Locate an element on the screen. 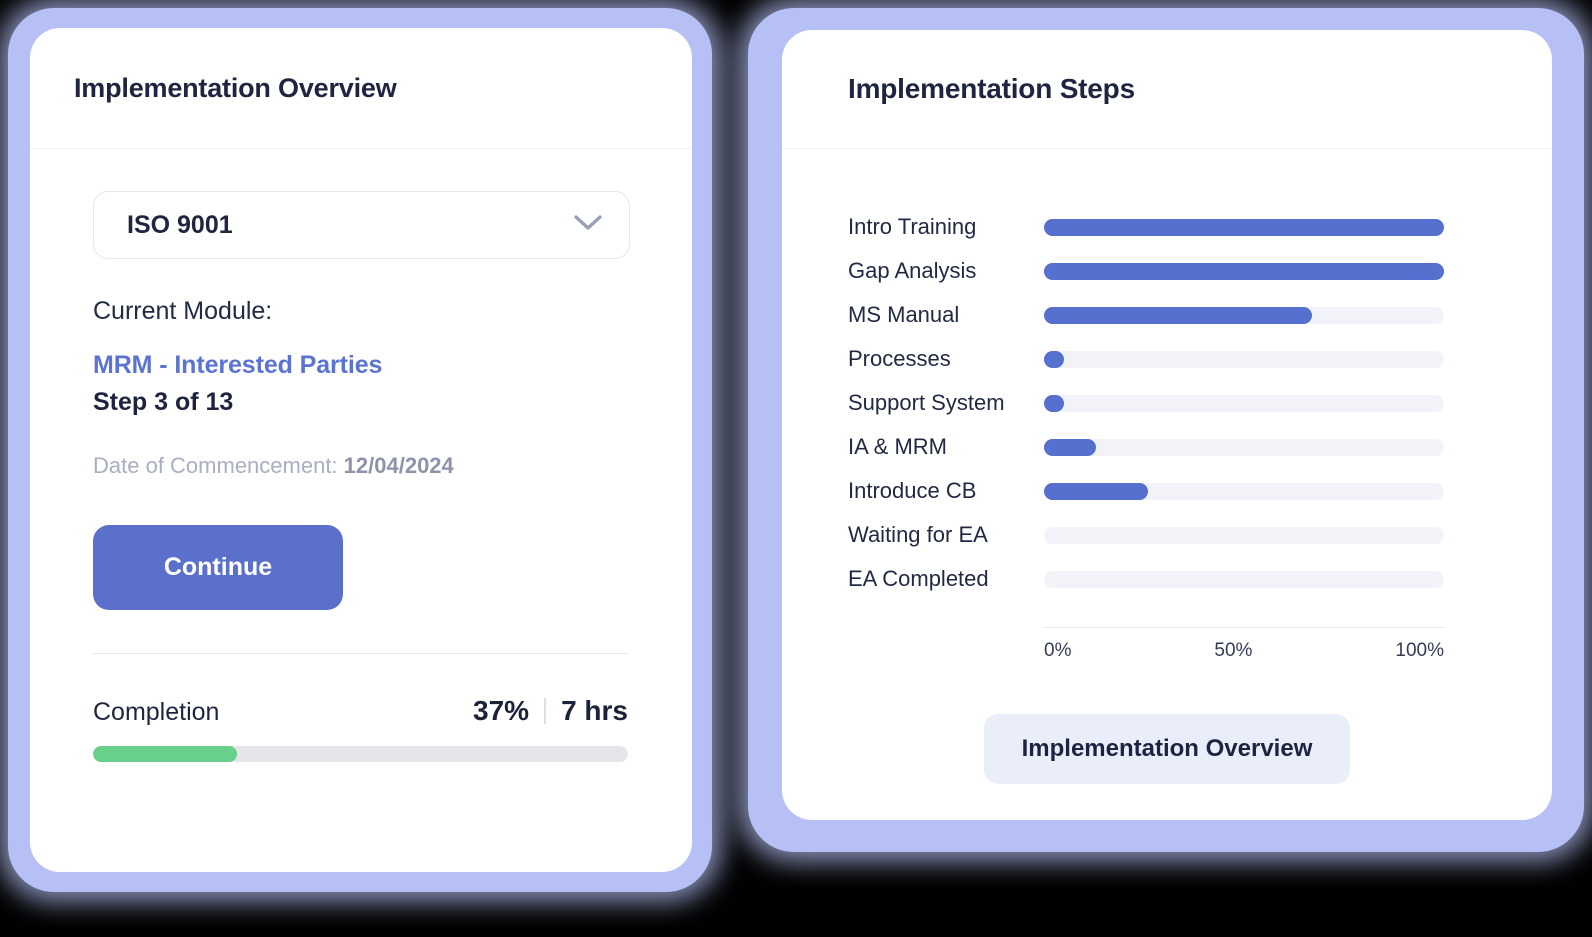 Image resolution: width=1592 pixels, height=937 pixels. chart-row: Introduce CB is located at coordinates (1200, 491).